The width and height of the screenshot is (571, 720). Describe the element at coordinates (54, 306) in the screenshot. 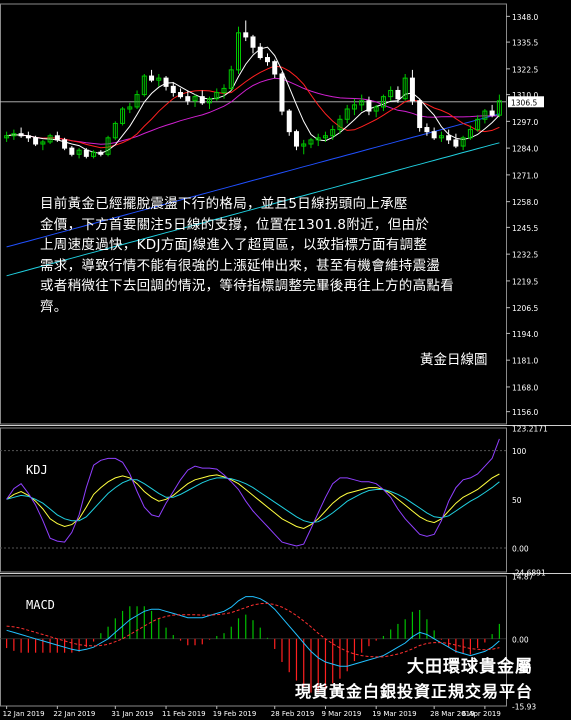

I see `commentary-line: 齊。` at that location.